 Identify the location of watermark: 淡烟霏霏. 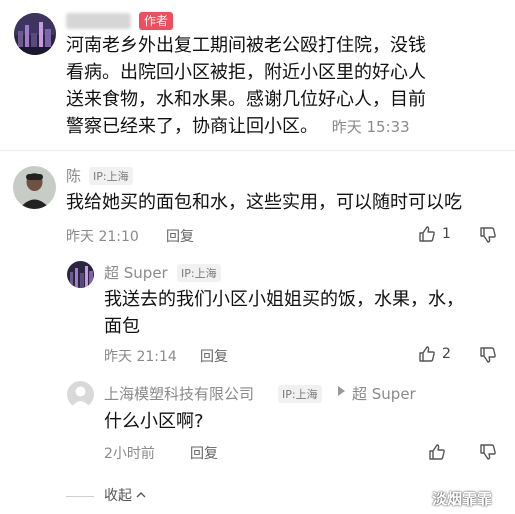
(462, 499).